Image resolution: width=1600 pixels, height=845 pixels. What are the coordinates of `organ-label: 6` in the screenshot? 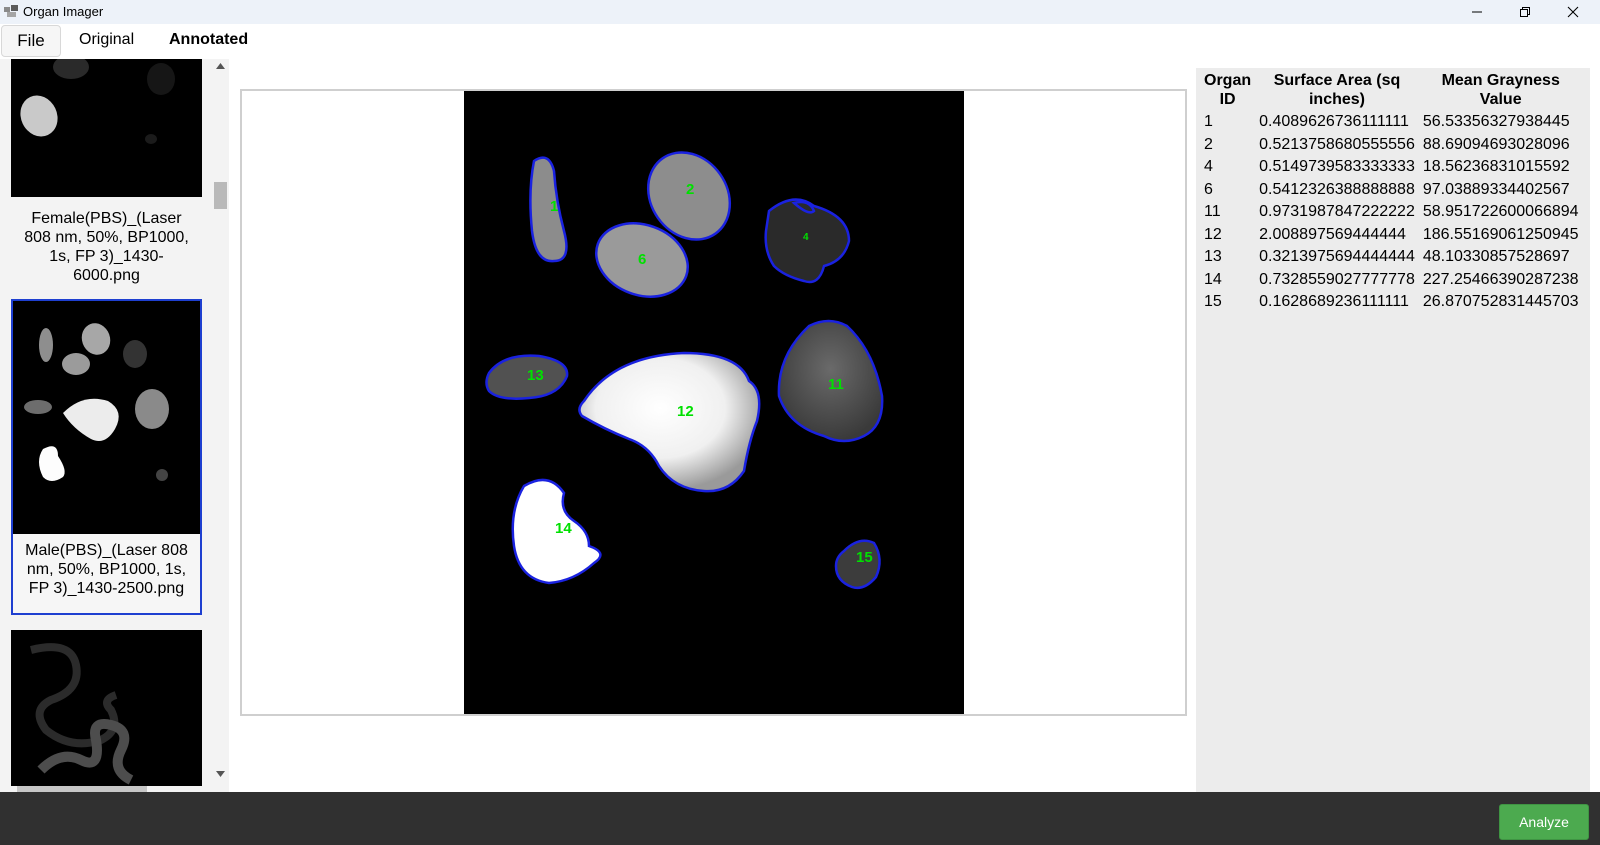 It's located at (642, 259).